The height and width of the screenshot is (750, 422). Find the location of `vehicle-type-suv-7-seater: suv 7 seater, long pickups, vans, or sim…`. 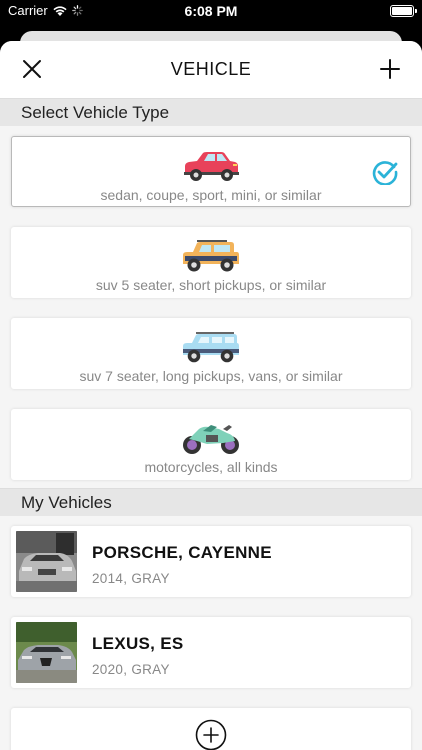

vehicle-type-suv-7-seater: suv 7 seater, long pickups, vans, or sim… is located at coordinates (211, 353).